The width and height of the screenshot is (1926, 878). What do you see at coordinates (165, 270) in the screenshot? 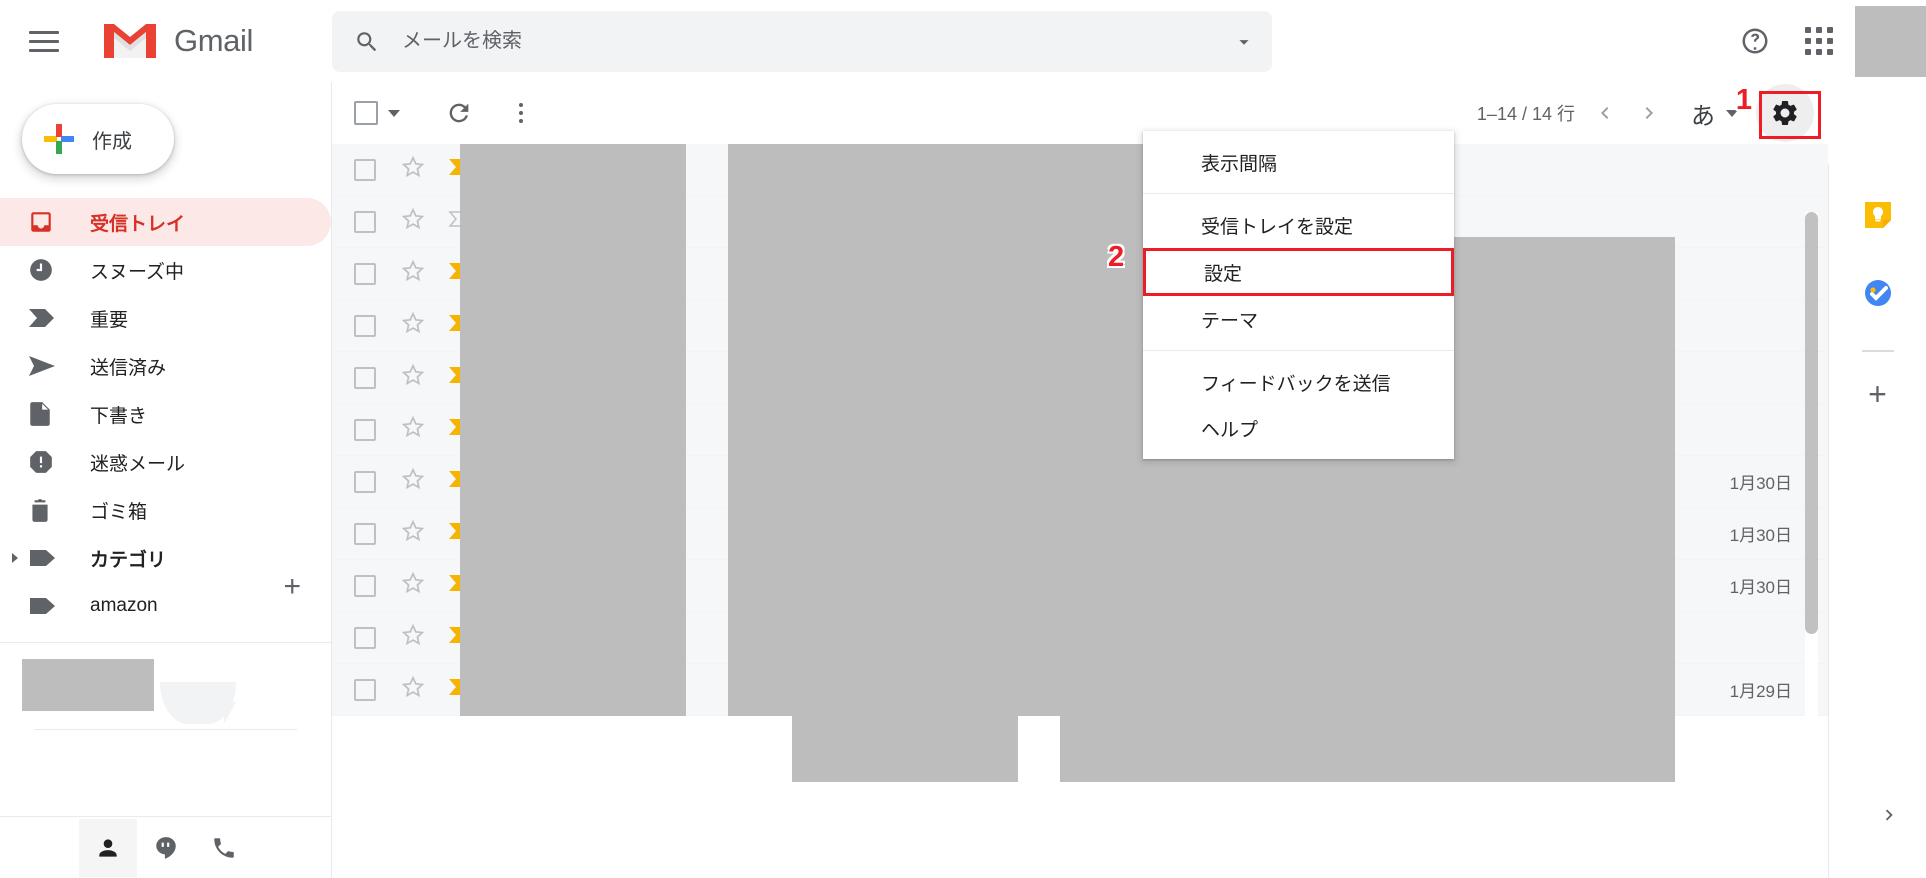
I see `sidebar-item-snoozed: スヌーズ中` at bounding box center [165, 270].